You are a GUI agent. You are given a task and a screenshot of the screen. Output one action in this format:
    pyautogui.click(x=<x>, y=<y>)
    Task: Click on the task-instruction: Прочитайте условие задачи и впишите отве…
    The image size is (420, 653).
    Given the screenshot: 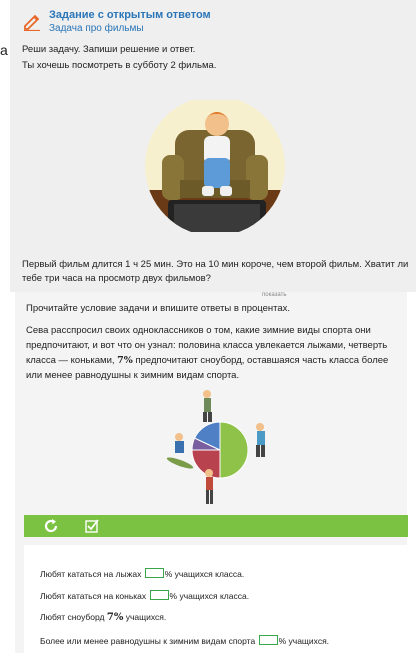 What is the action you would take?
    pyautogui.click(x=158, y=308)
    